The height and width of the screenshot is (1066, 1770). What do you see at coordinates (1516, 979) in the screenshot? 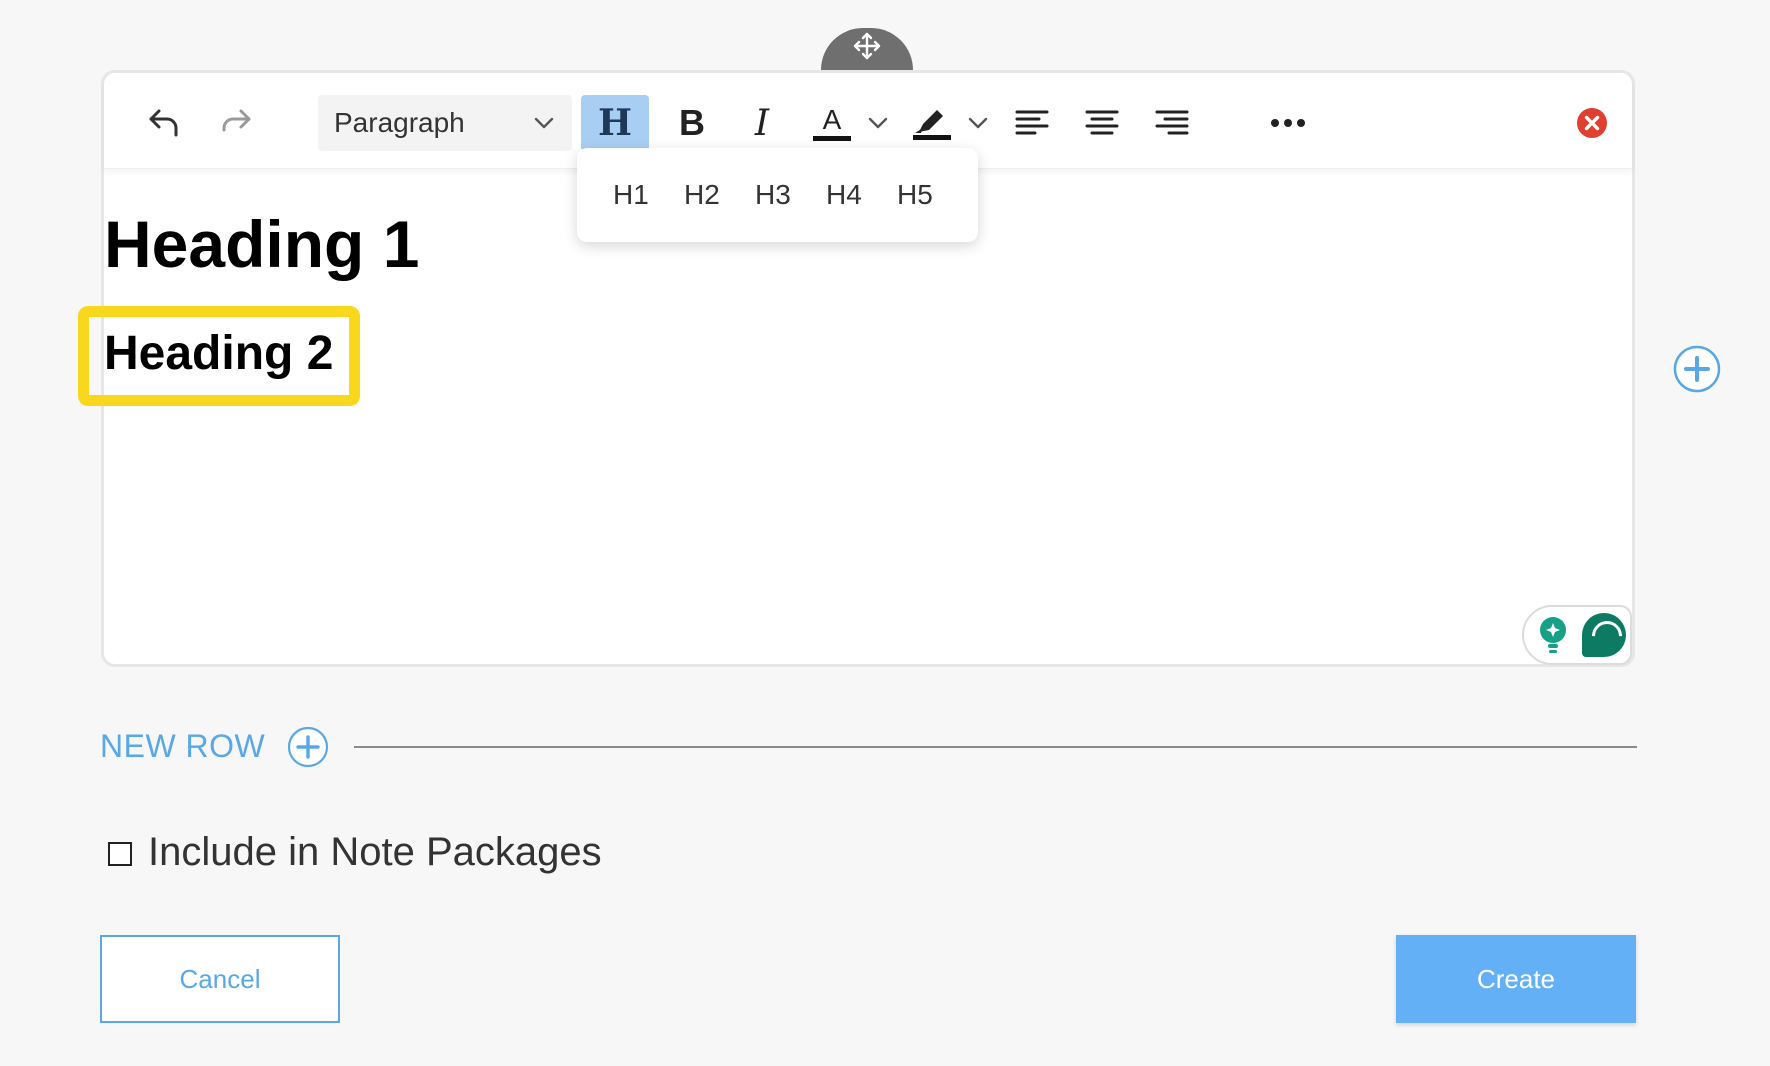
I see `create-button: Create` at bounding box center [1516, 979].